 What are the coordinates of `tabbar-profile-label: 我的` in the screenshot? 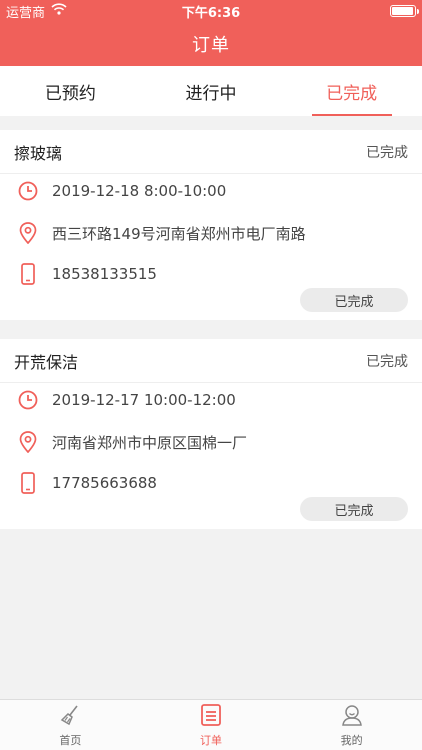 It's located at (351, 740).